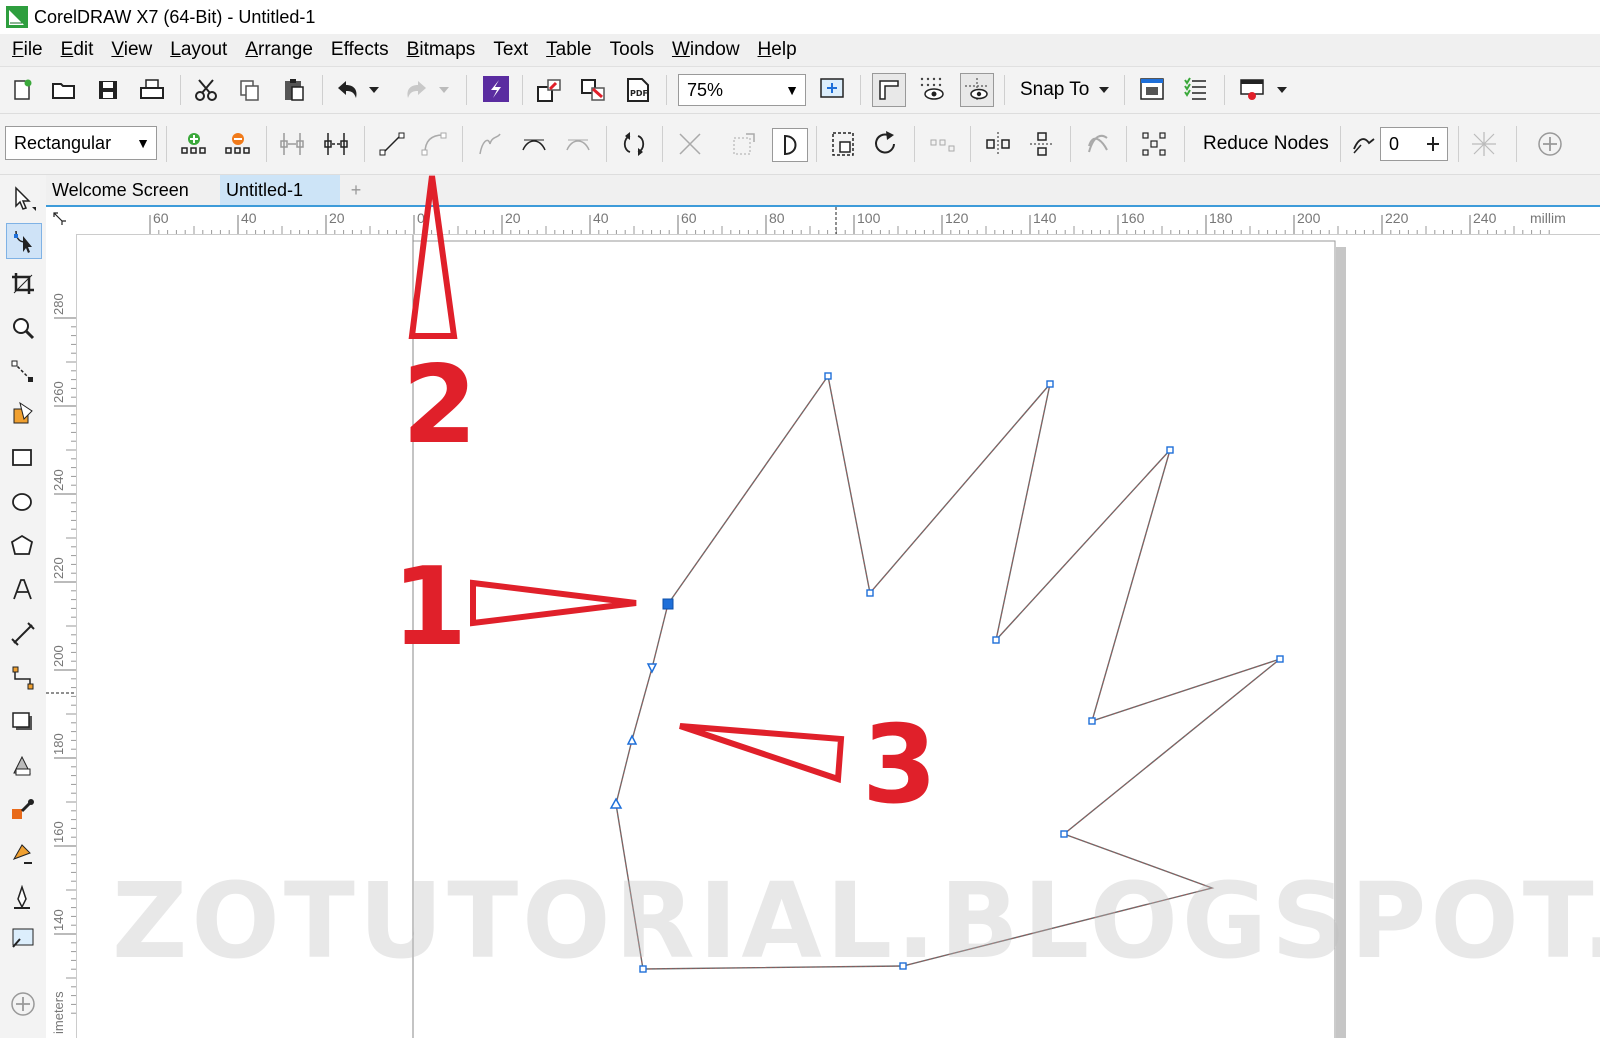 This screenshot has width=1600, height=1044. I want to click on full-screen-preview-icon, so click(832, 89).